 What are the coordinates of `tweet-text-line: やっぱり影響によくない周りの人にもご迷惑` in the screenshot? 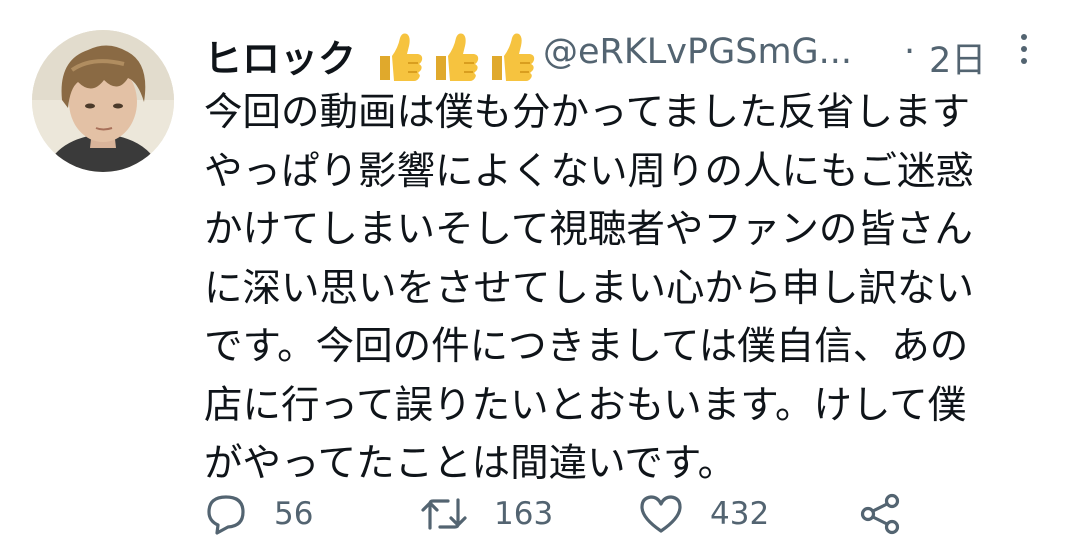 It's located at (589, 171).